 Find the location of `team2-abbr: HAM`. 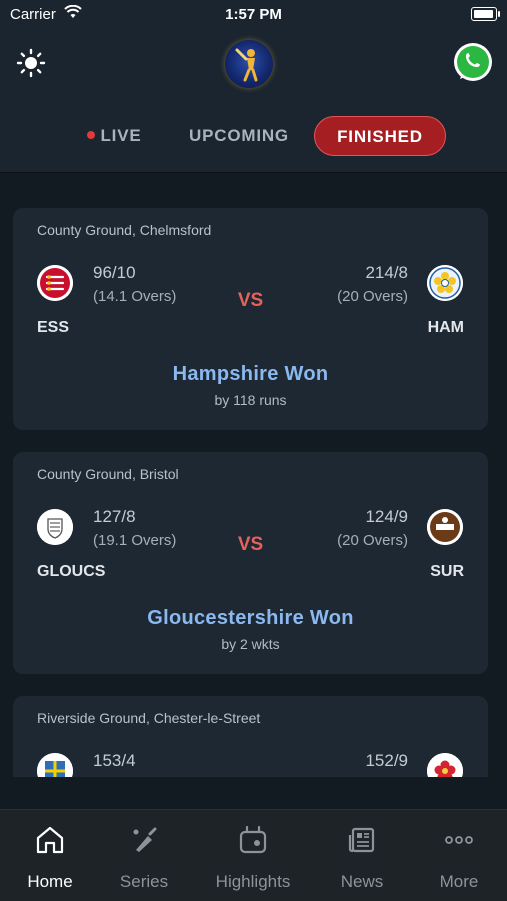

team2-abbr: HAM is located at coordinates (445, 327).